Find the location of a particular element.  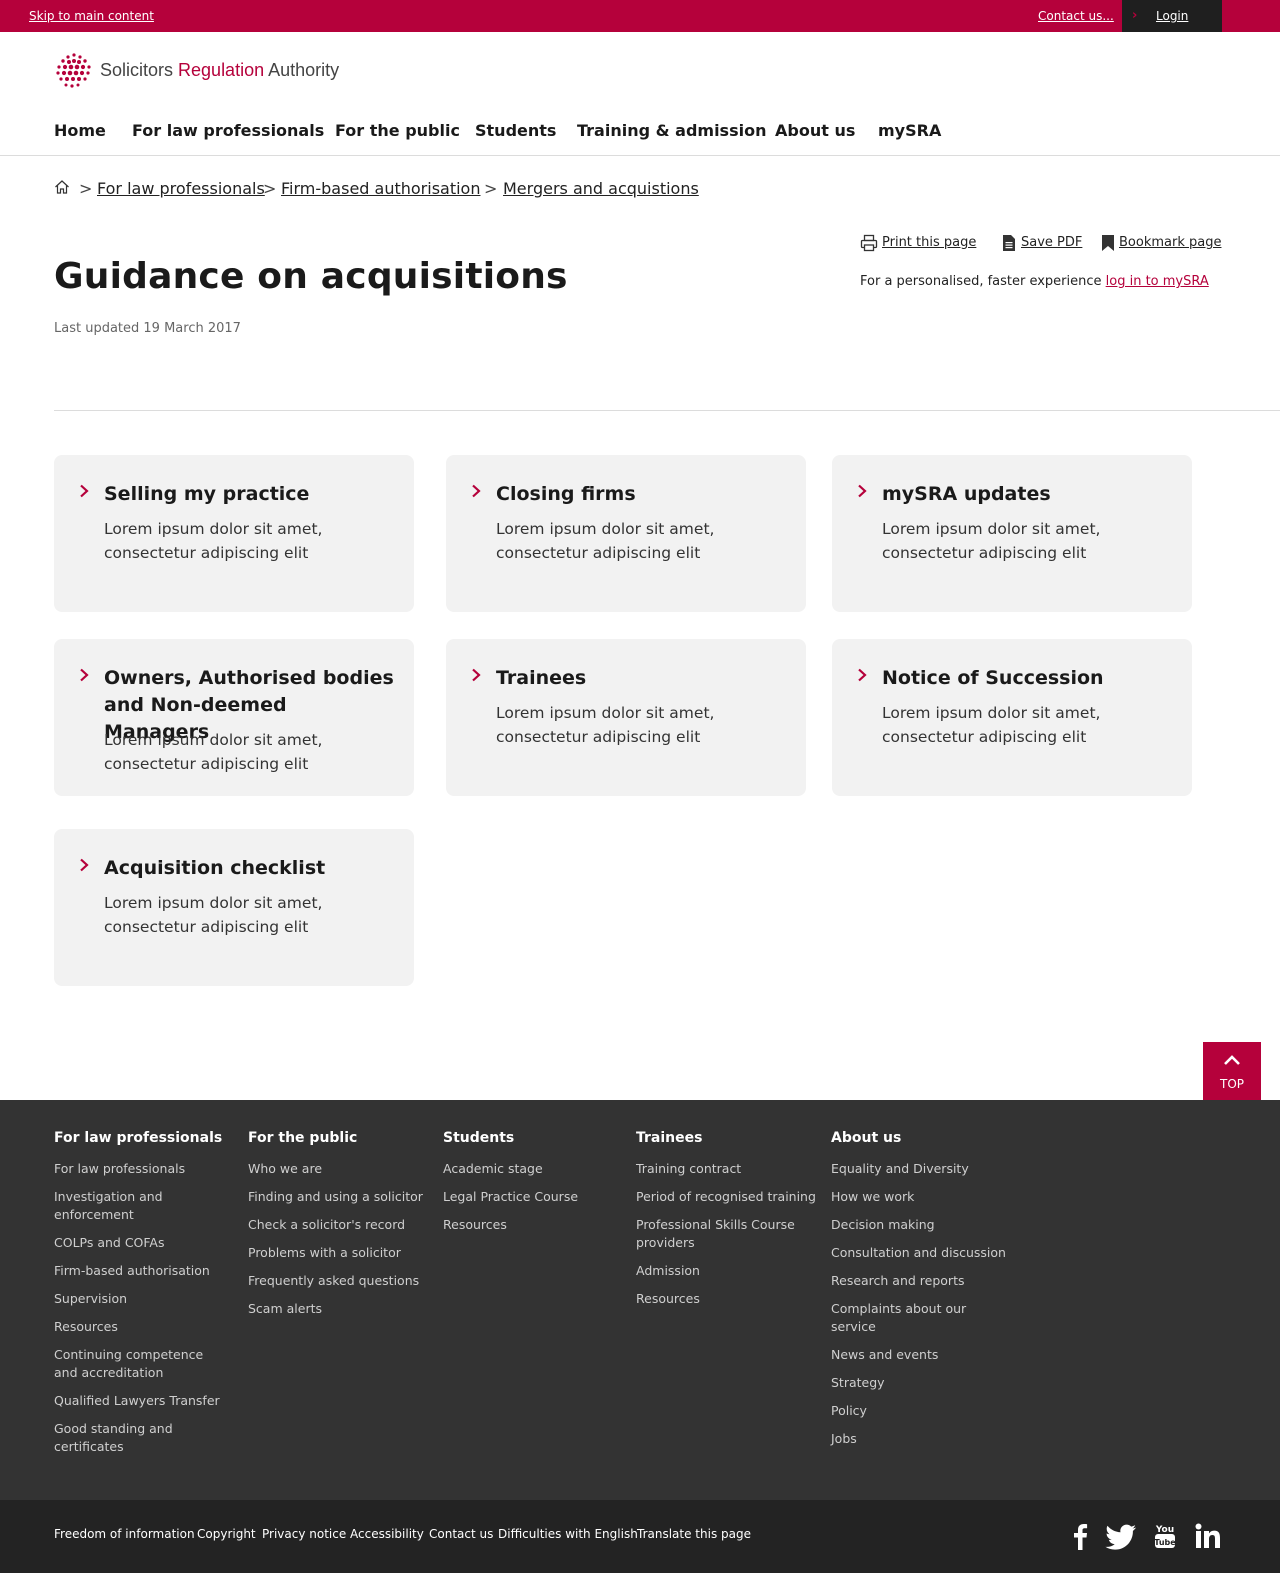

footer-contact-link: Contact us is located at coordinates (461, 1534).